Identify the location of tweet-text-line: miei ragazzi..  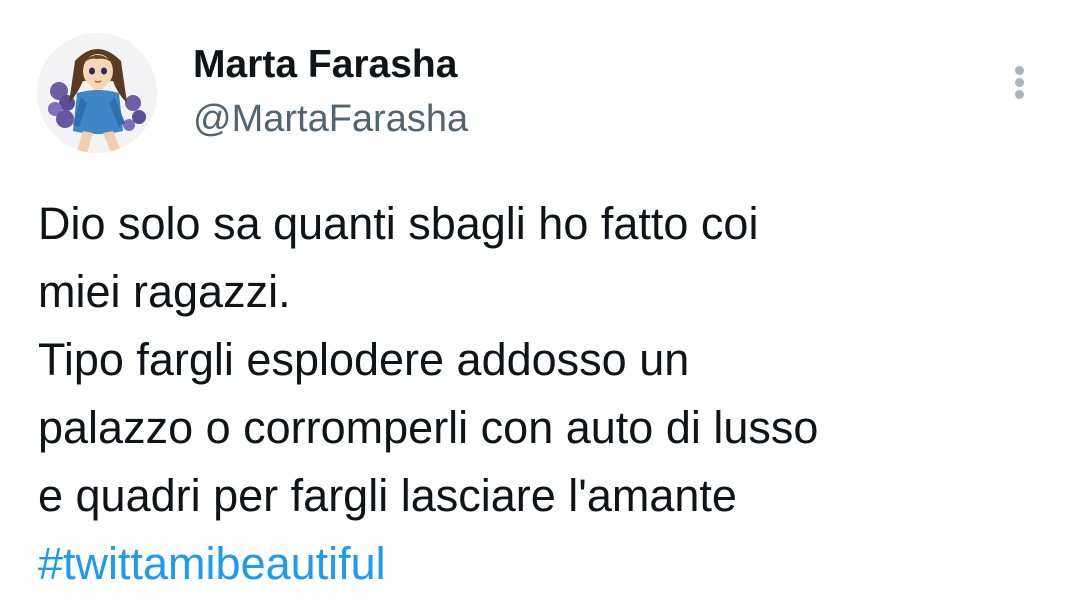
(164, 291).